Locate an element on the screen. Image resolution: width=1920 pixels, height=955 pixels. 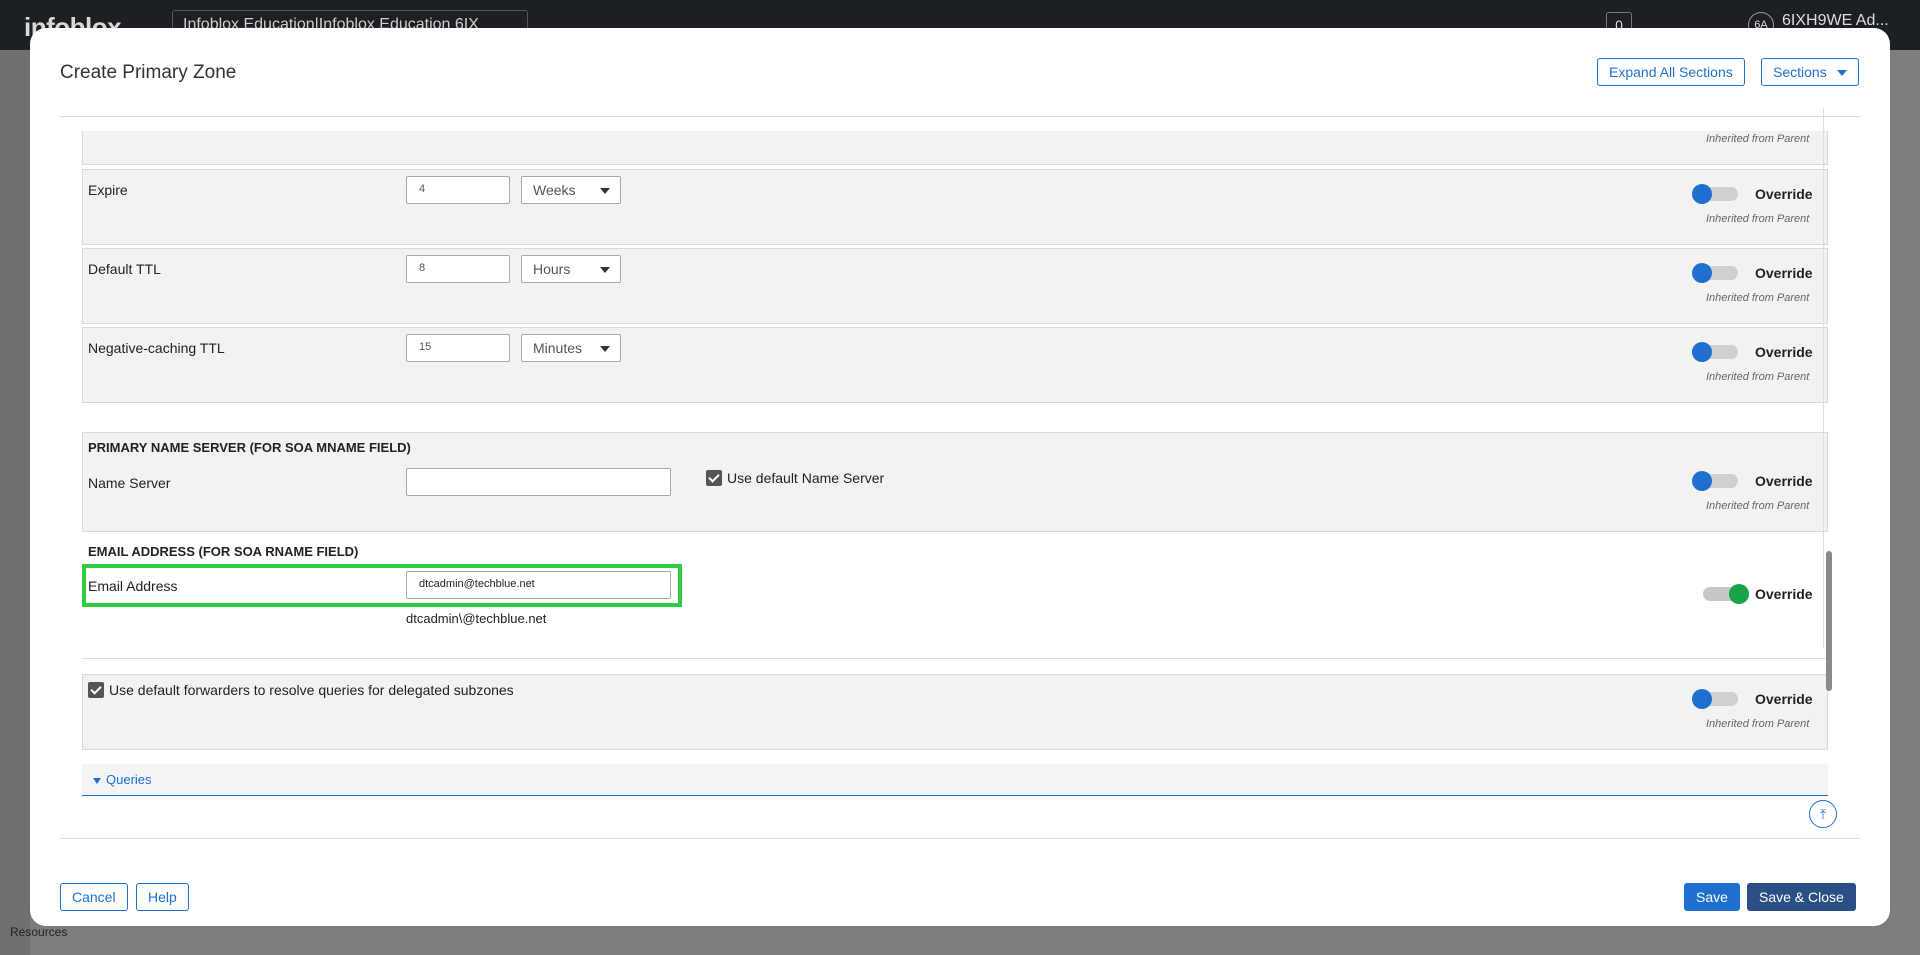
sections-dropdown-button: Sections is located at coordinates (1810, 72).